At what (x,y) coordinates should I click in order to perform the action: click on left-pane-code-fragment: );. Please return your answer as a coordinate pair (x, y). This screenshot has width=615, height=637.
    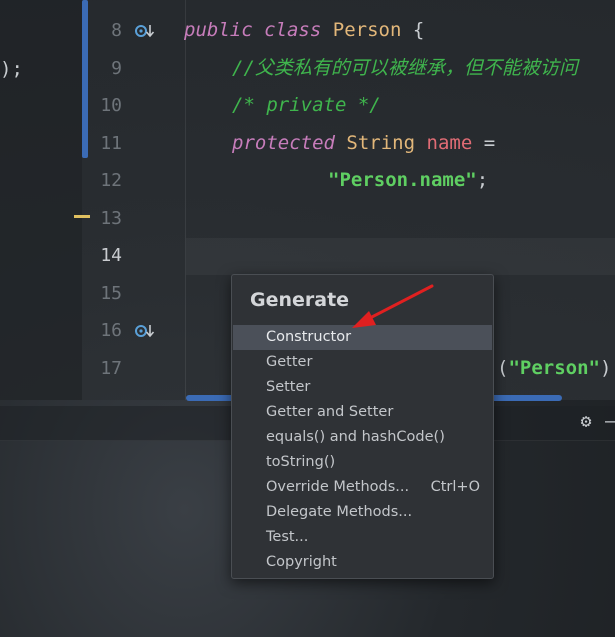
    Looking at the image, I should click on (11, 69).